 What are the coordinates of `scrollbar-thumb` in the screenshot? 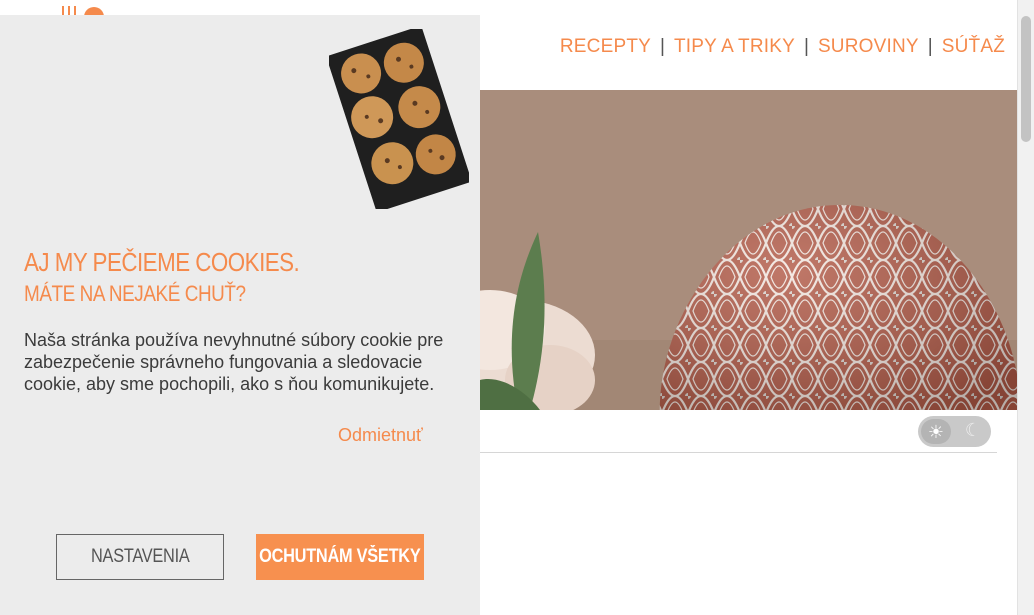 It's located at (1026, 79).